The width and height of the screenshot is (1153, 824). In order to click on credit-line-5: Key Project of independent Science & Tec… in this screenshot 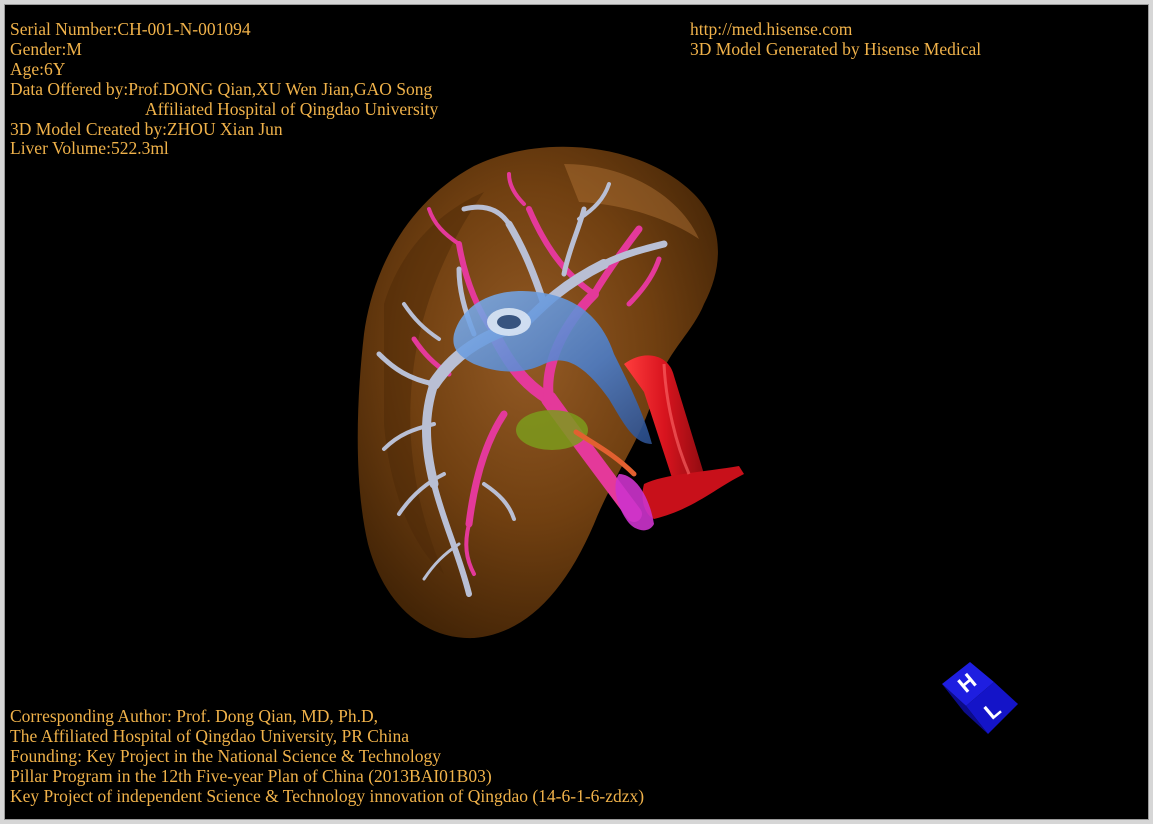, I will do `click(327, 795)`.